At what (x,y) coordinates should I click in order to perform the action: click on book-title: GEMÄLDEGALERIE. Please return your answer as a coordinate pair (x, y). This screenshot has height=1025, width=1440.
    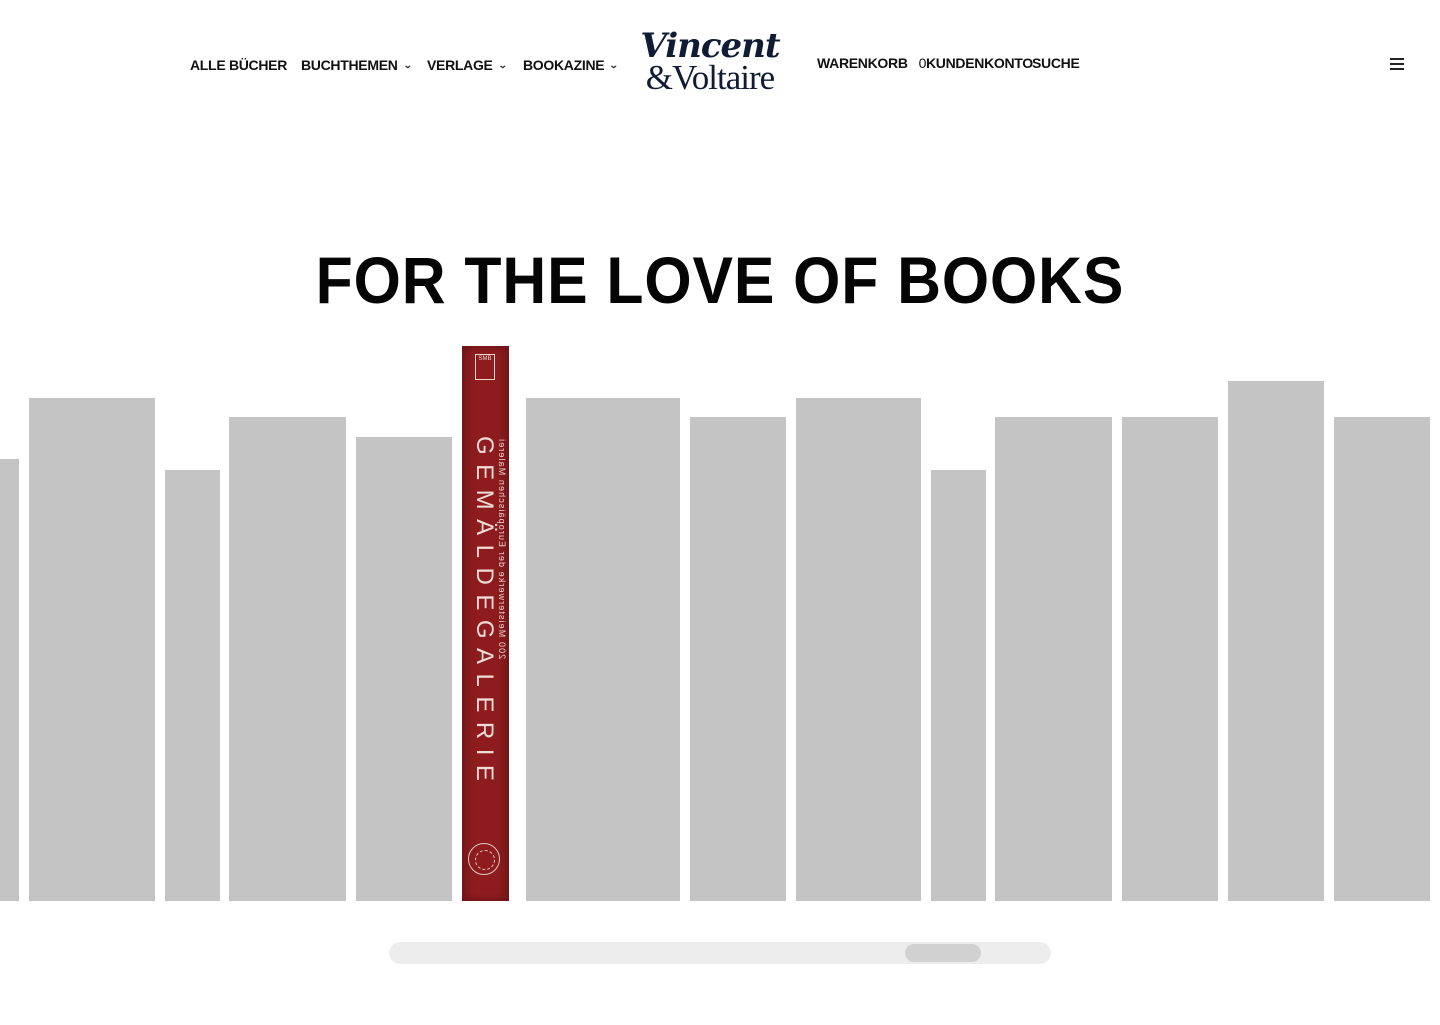
    Looking at the image, I should click on (484, 613).